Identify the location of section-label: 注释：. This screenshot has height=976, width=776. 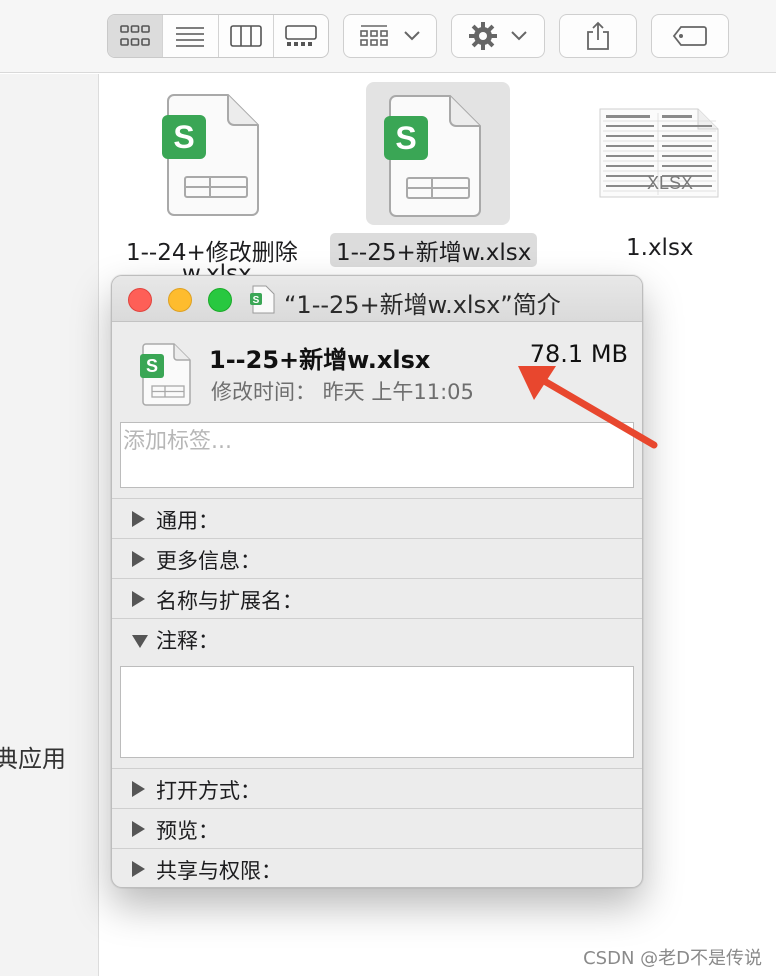
(187, 641).